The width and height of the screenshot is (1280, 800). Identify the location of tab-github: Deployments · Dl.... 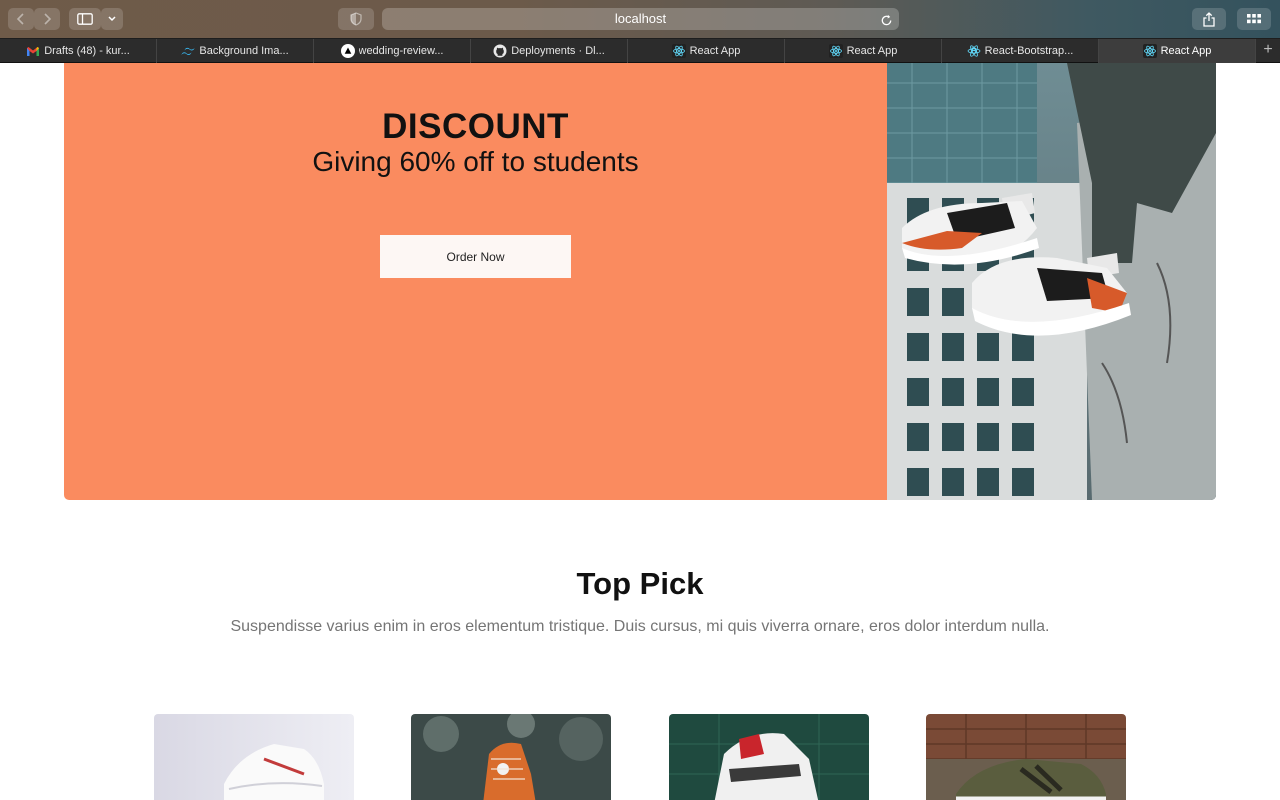
(549, 51).